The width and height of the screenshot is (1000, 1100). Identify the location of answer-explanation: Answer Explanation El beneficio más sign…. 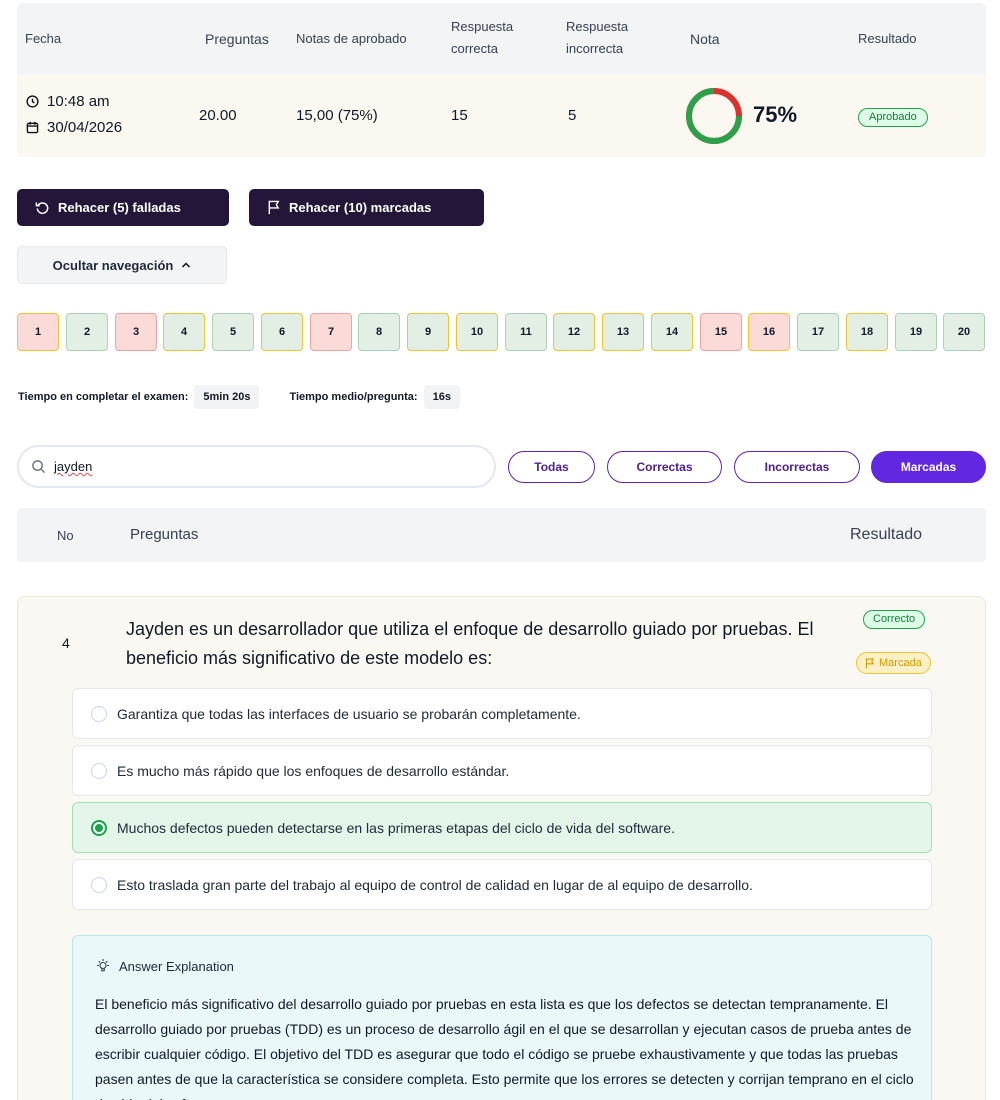
(502, 1017).